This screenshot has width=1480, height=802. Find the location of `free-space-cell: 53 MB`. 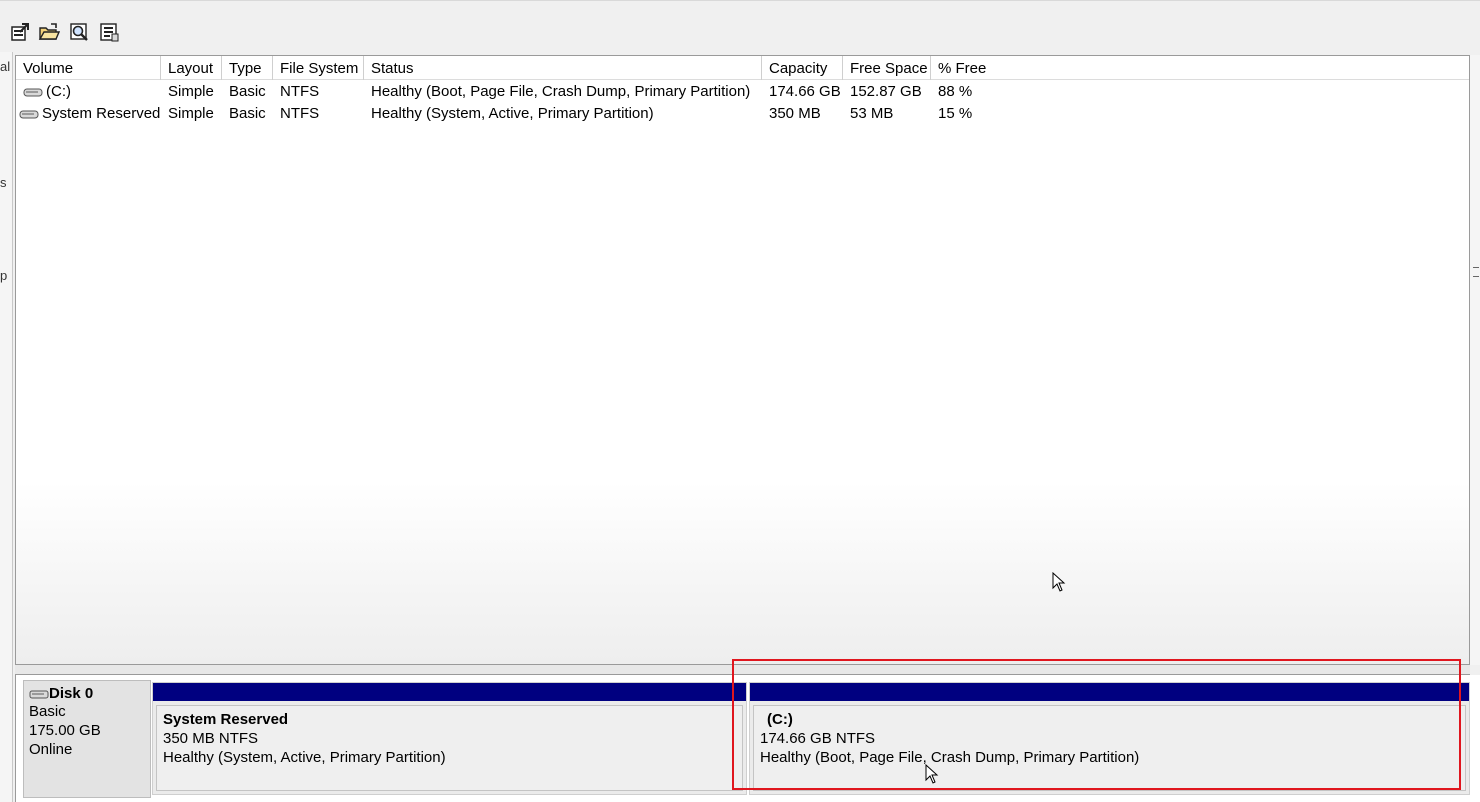

free-space-cell: 53 MB is located at coordinates (872, 113).